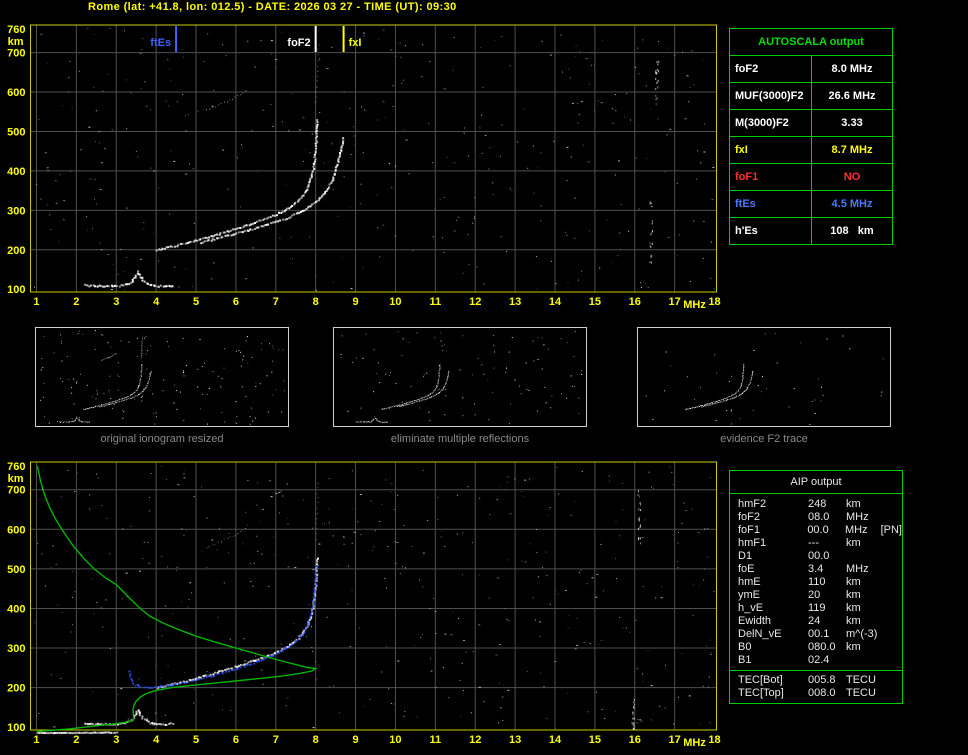 Image resolution: width=968 pixels, height=755 pixels. I want to click on tick-label: 16, so click(635, 740).